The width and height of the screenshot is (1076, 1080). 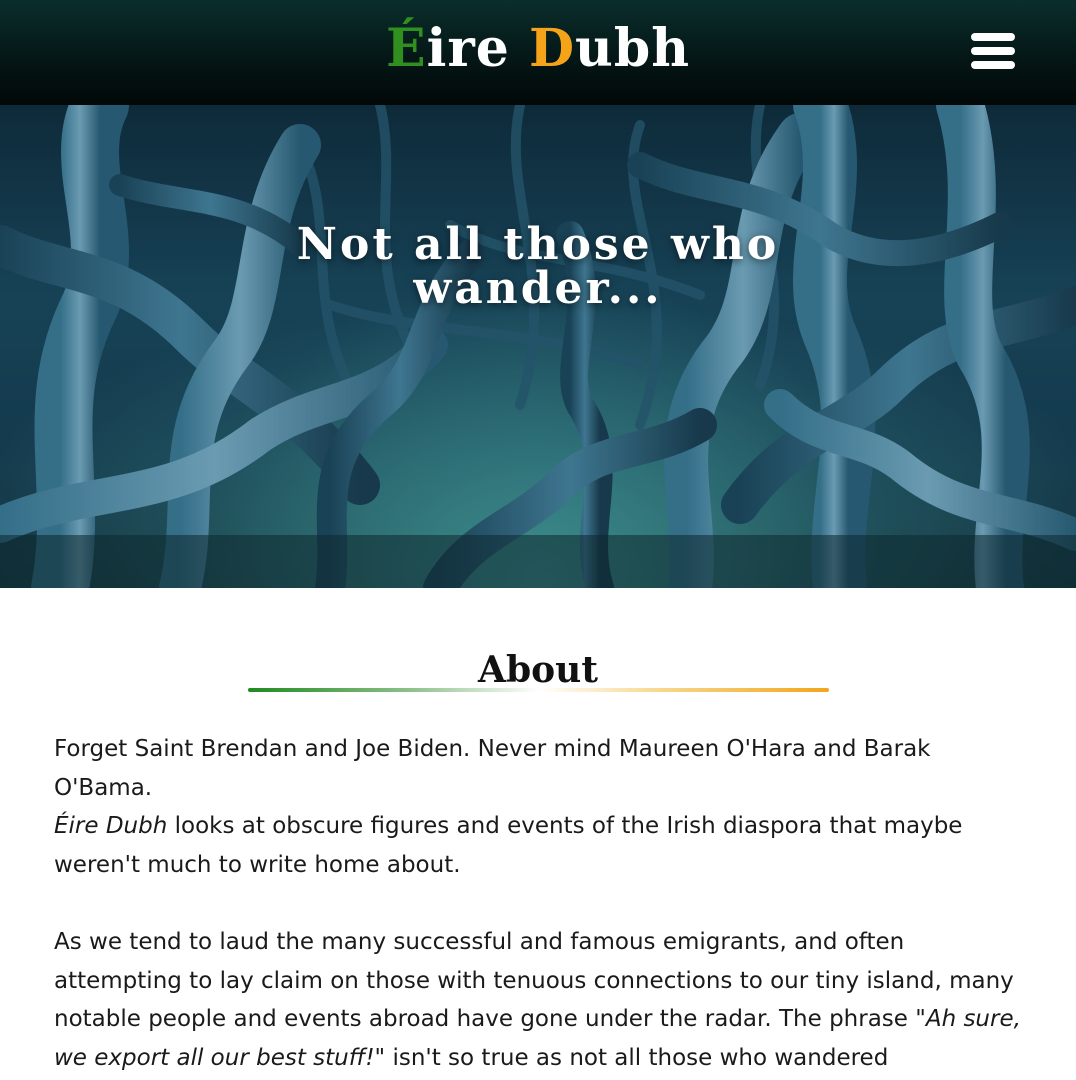 What do you see at coordinates (538, 669) in the screenshot?
I see `about-heading: About` at bounding box center [538, 669].